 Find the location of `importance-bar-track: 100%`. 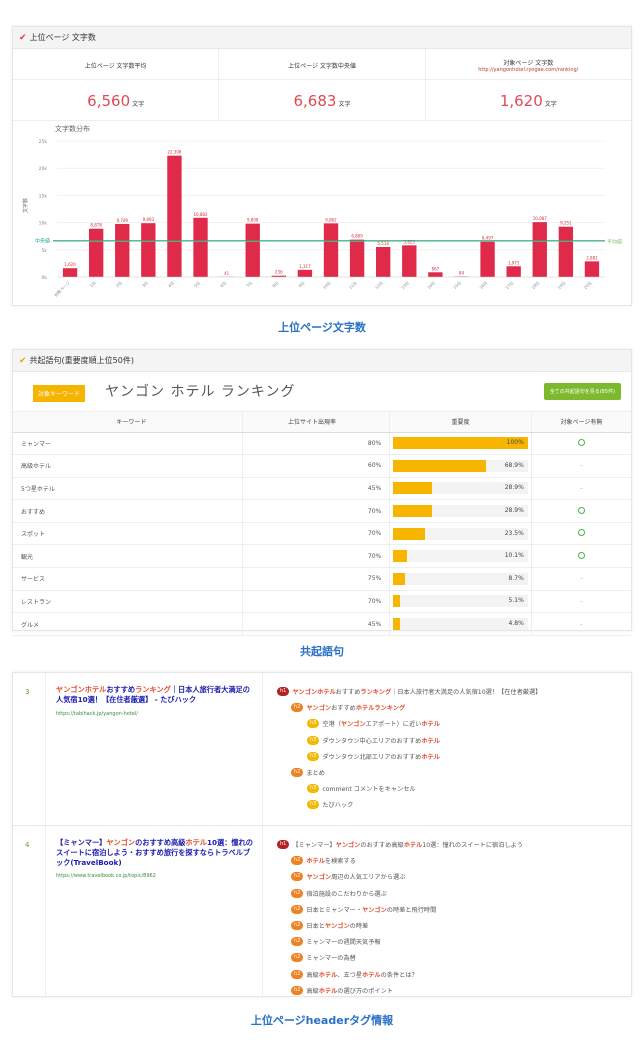

importance-bar-track: 100% is located at coordinates (460, 443).